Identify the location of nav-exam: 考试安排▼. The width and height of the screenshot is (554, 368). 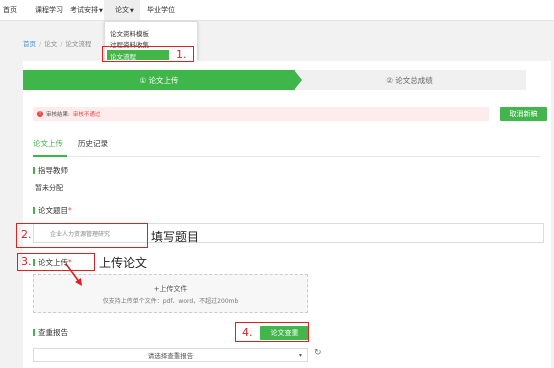
(86, 10).